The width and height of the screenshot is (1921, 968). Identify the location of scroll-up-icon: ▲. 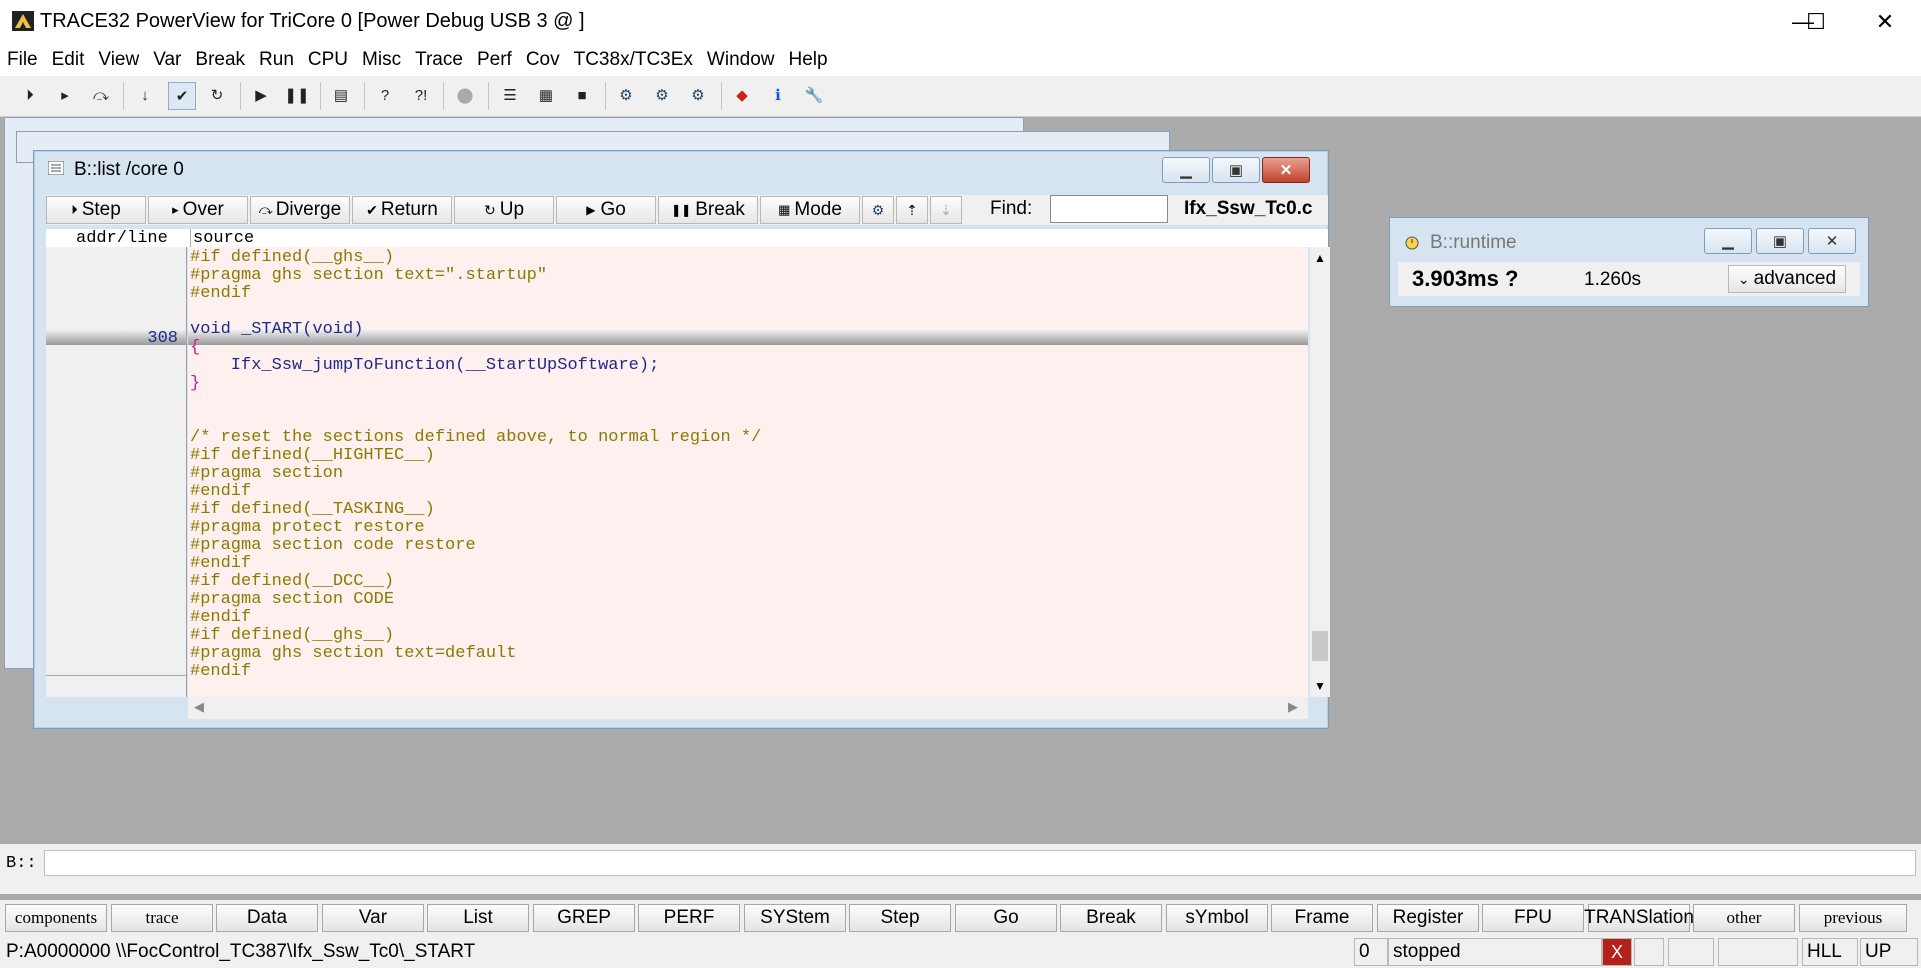
(1320, 258).